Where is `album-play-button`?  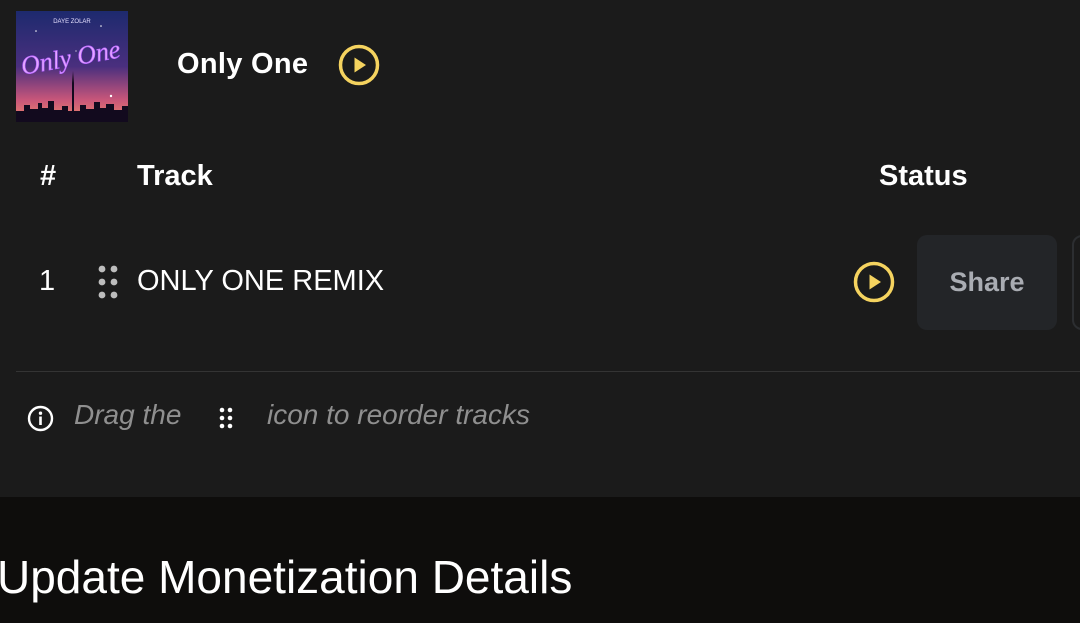 album-play-button is located at coordinates (359, 65).